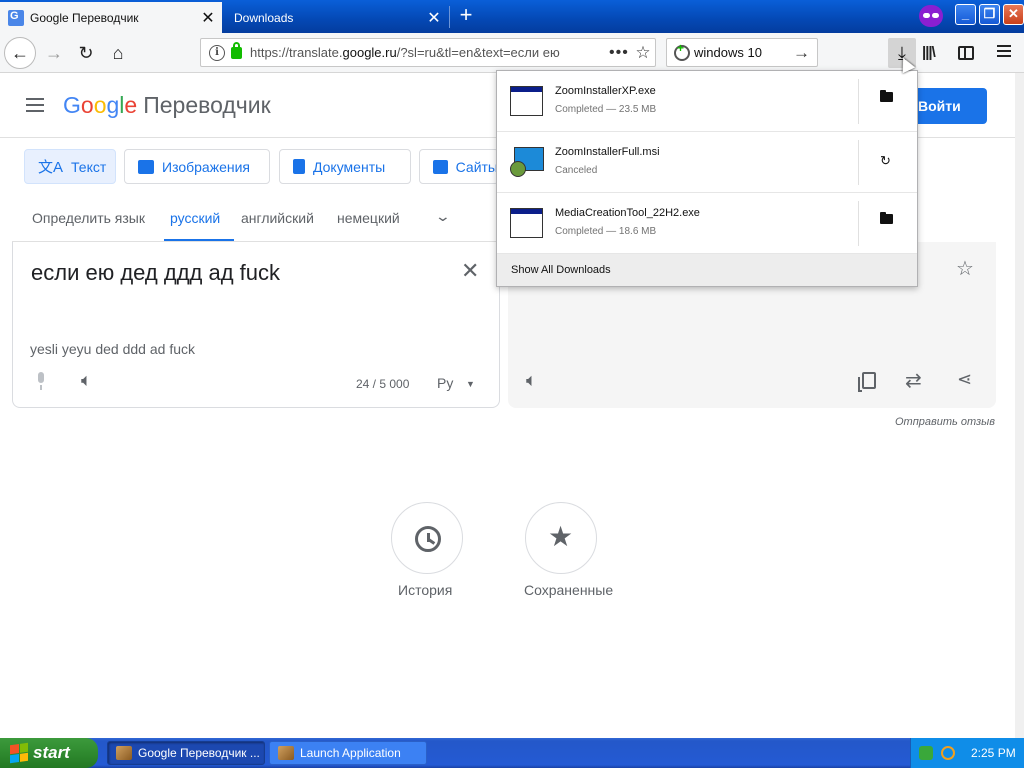  I want to click on input-tools-button: Ру, so click(445, 383).